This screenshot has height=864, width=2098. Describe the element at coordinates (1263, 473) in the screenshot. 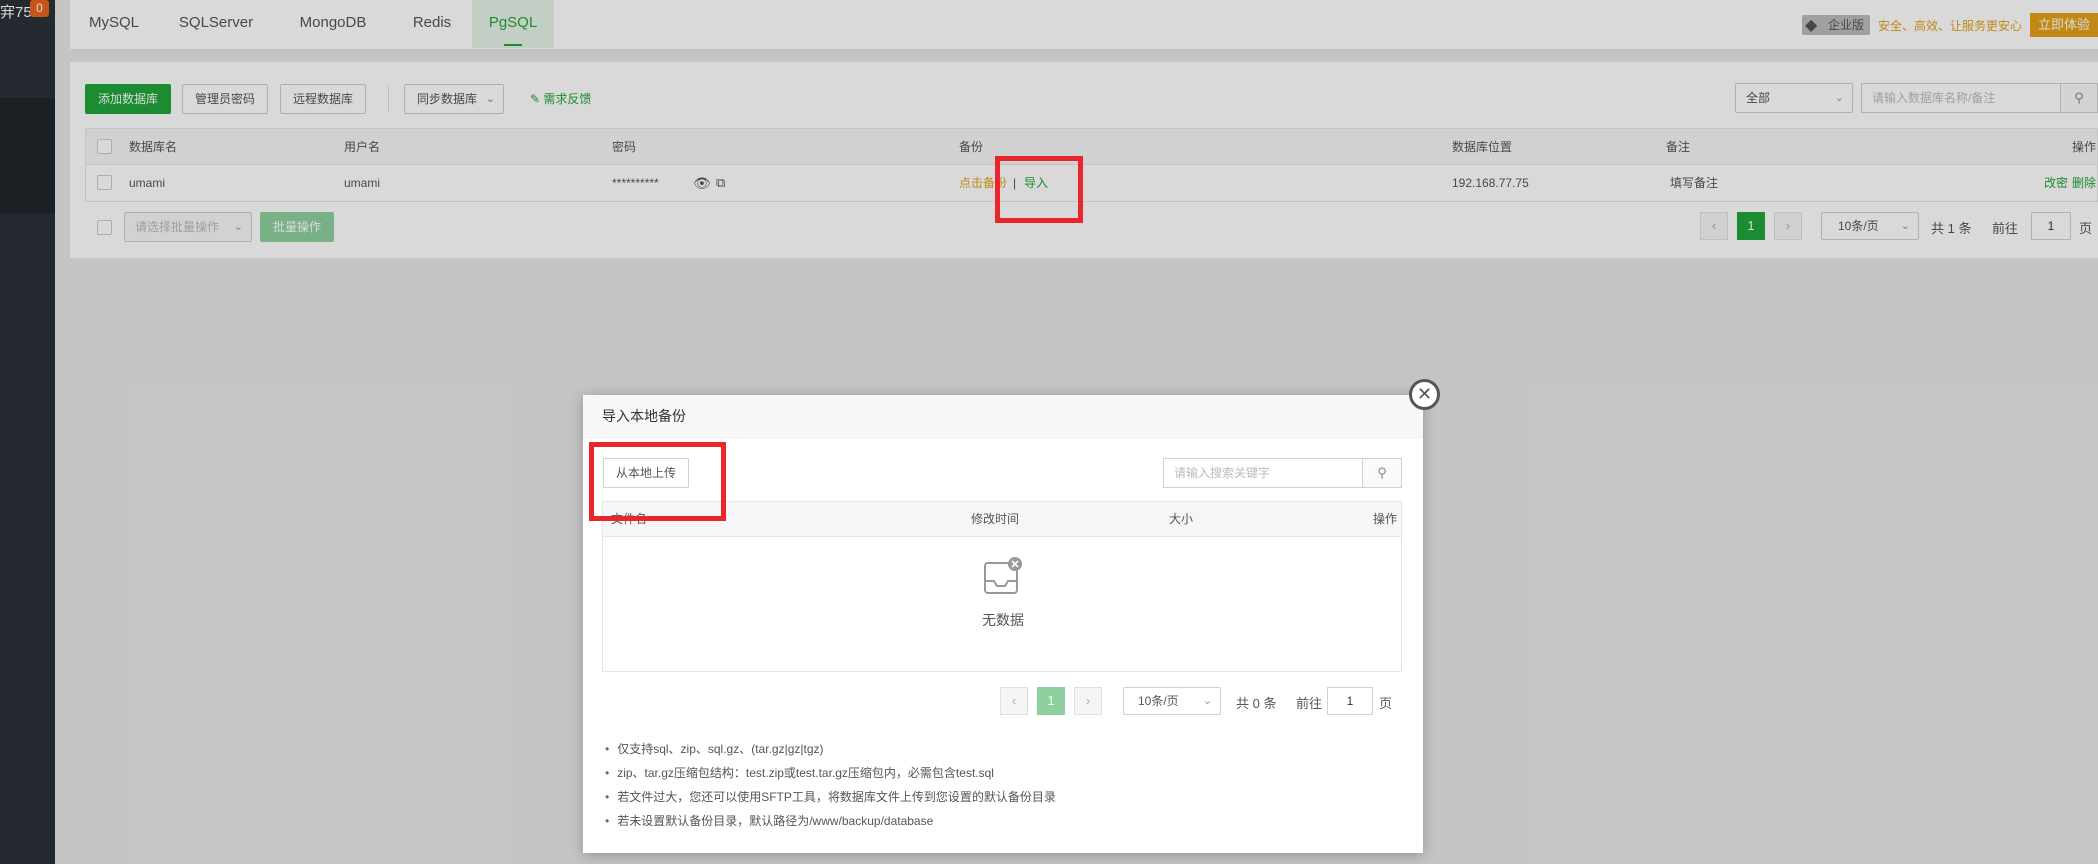

I see `file-search-input: 请输入搜索关键字` at that location.